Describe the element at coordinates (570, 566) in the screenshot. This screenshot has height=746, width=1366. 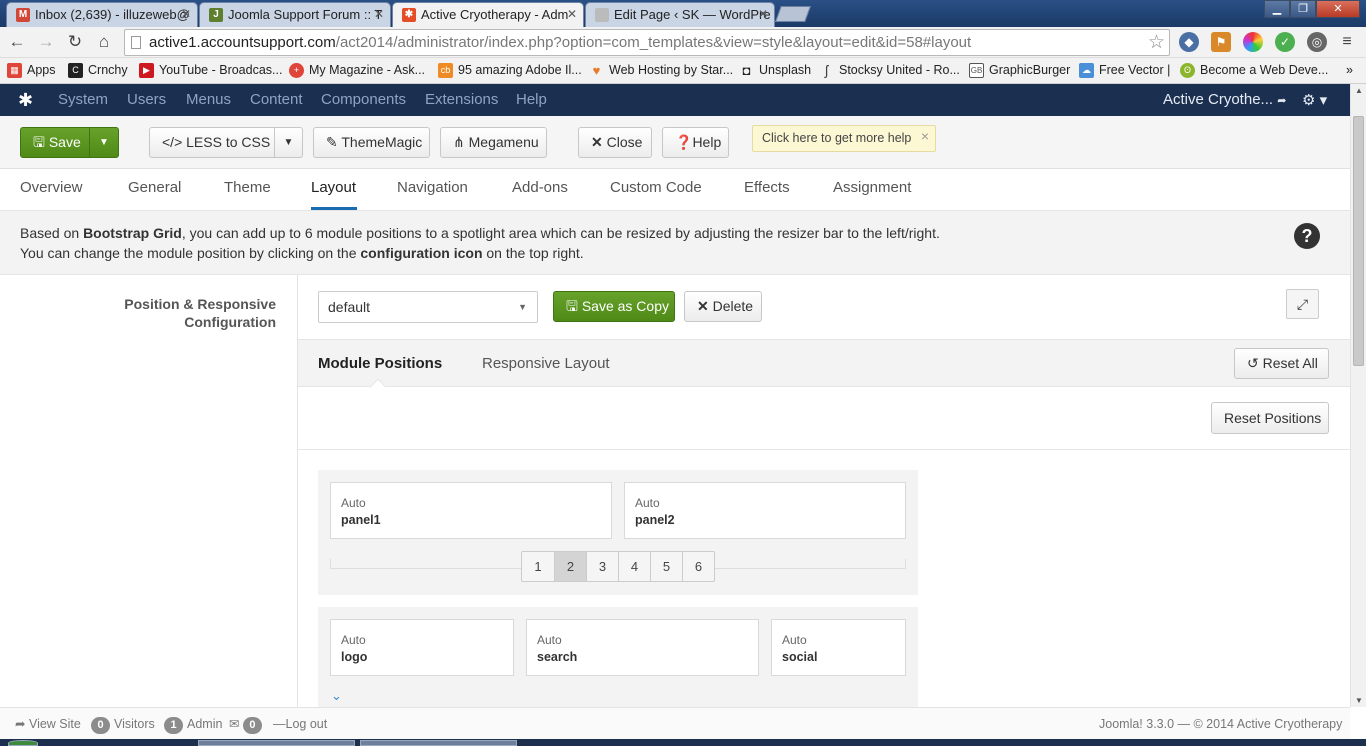
I see `pager-2: 2` at that location.